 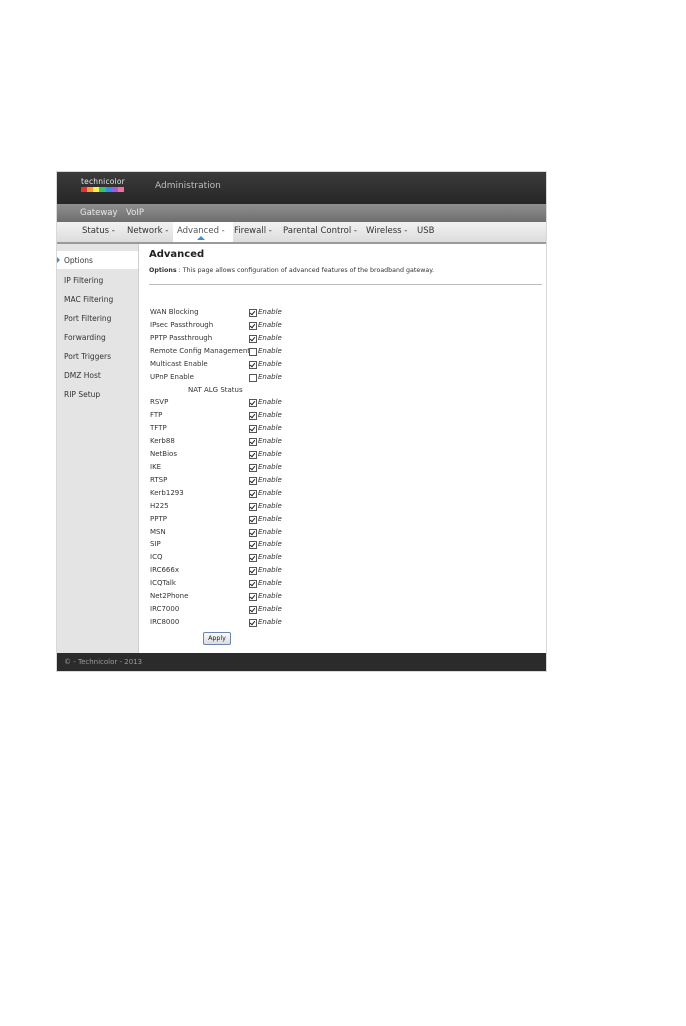 What do you see at coordinates (220, 572) in the screenshot?
I see `option-row-irc666x: IRC666x Enable` at bounding box center [220, 572].